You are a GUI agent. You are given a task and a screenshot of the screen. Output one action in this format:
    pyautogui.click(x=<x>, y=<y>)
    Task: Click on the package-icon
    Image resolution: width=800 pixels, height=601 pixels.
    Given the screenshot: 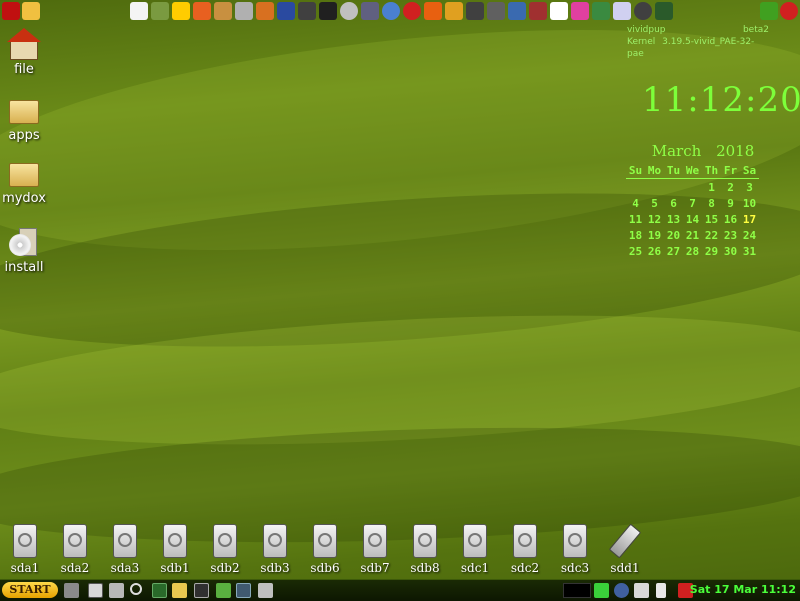 What is the action you would take?
    pyautogui.click(x=265, y=11)
    